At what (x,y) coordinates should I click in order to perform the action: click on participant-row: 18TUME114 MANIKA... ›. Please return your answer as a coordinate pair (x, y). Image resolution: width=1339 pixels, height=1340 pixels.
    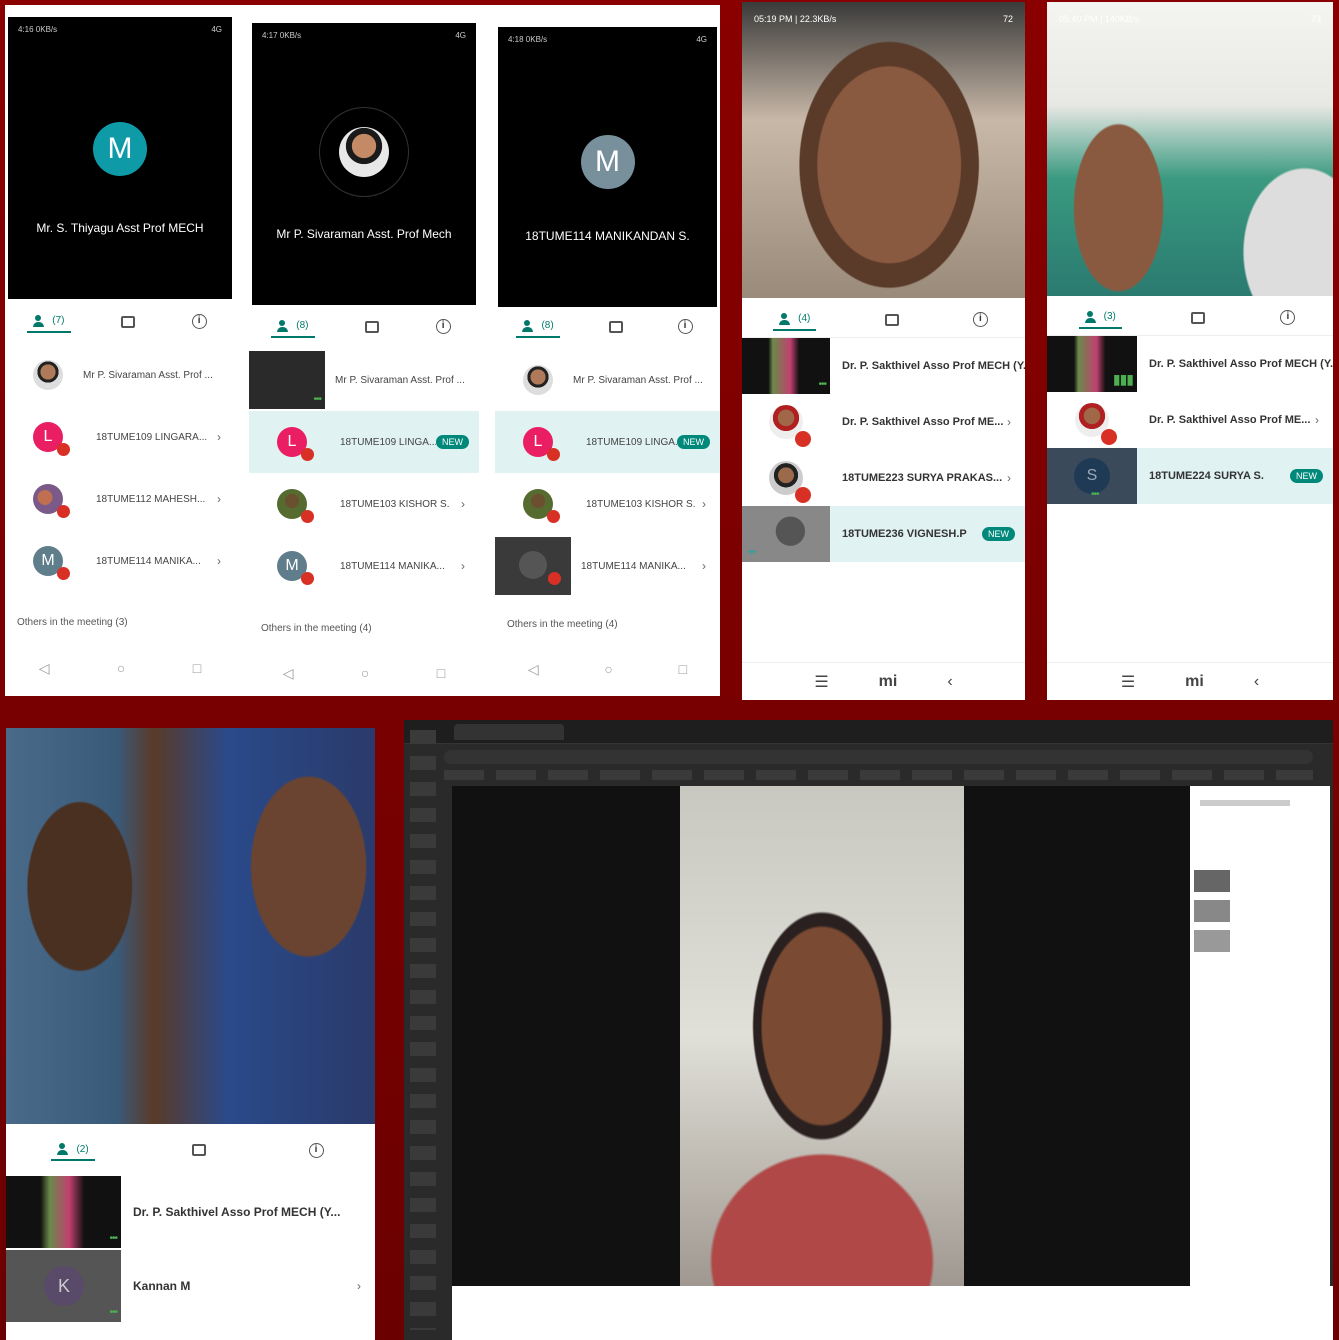
    Looking at the image, I should click on (607, 566).